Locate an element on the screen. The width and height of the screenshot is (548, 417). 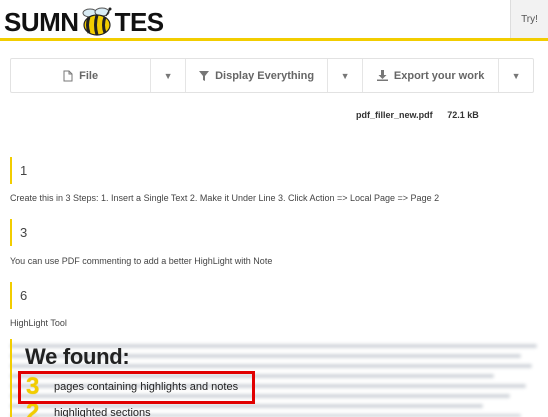
export-button: Export your work is located at coordinates (430, 75).